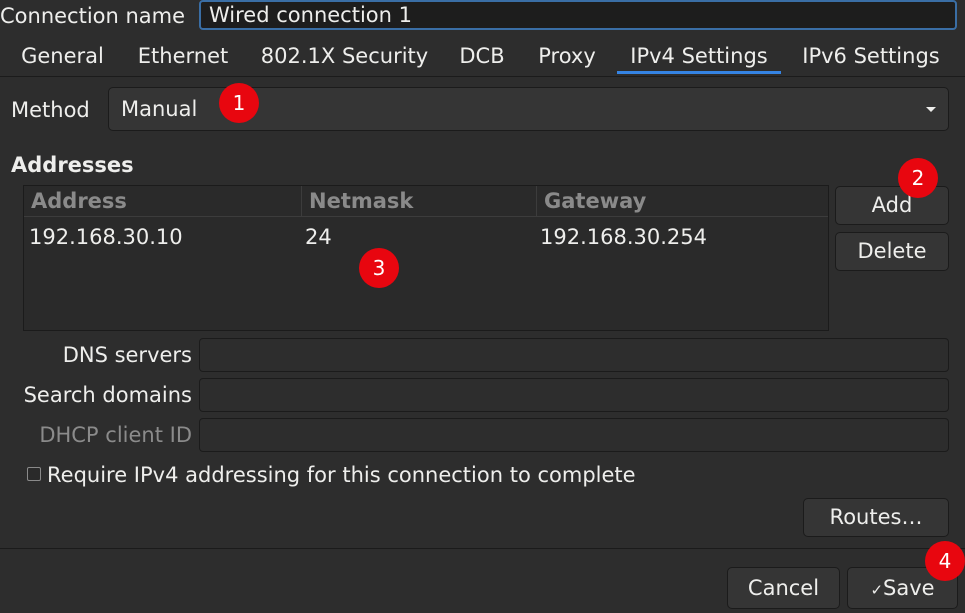 The width and height of the screenshot is (965, 613). I want to click on connection-name-input: Wired connection 1, so click(578, 15).